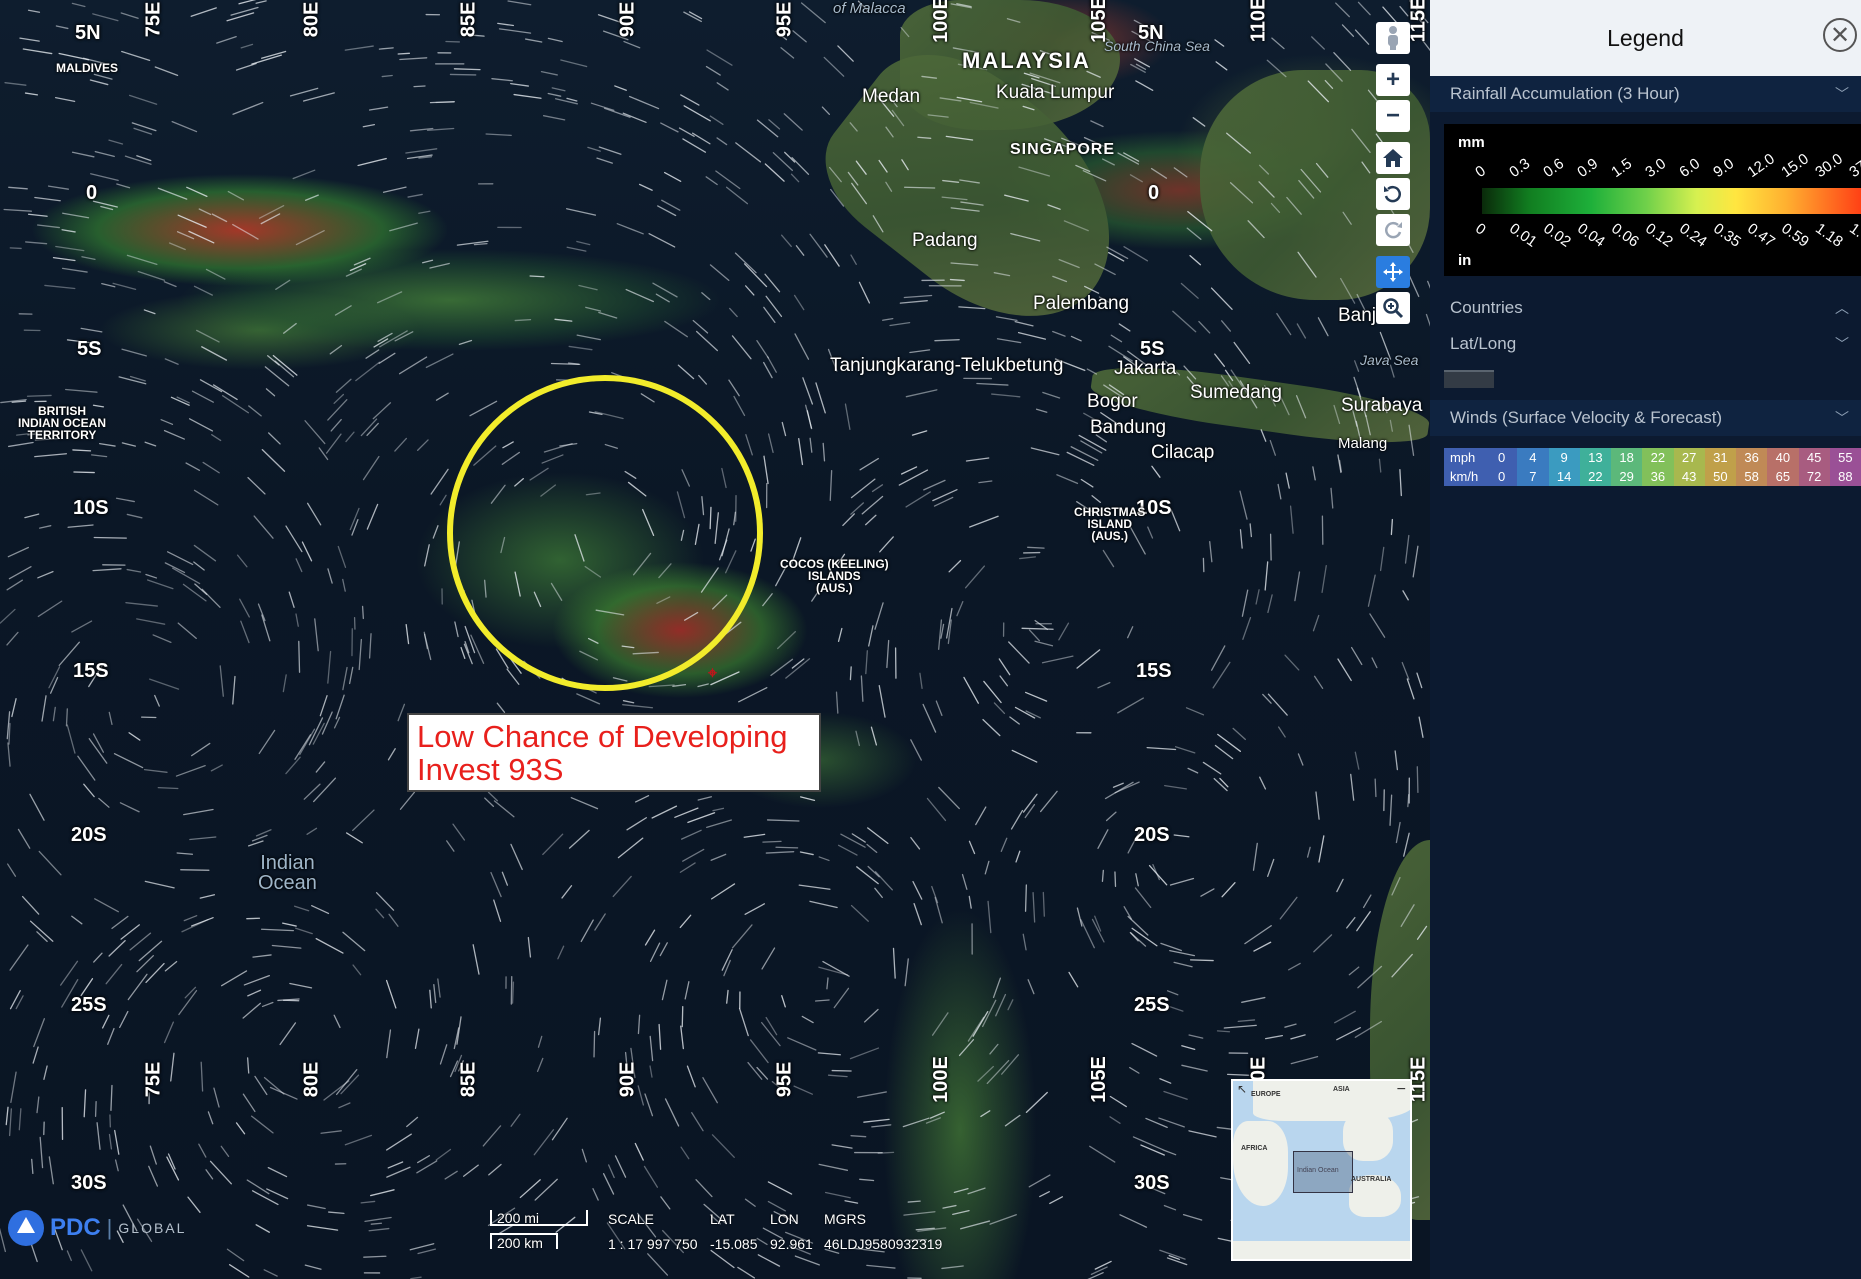 This screenshot has height=1279, width=1861. What do you see at coordinates (1393, 194) in the screenshot?
I see `undo-icon` at bounding box center [1393, 194].